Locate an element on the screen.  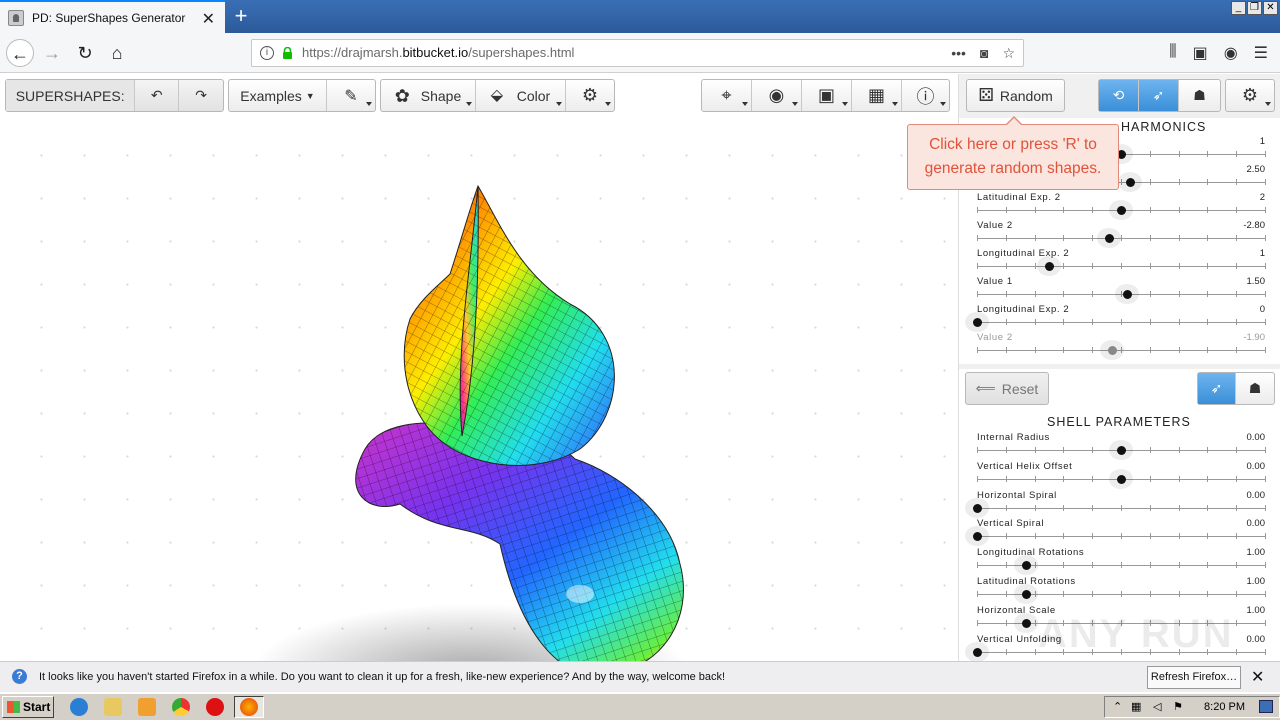
bookmark-star-icon: ☆ is located at coordinates (1008, 53).